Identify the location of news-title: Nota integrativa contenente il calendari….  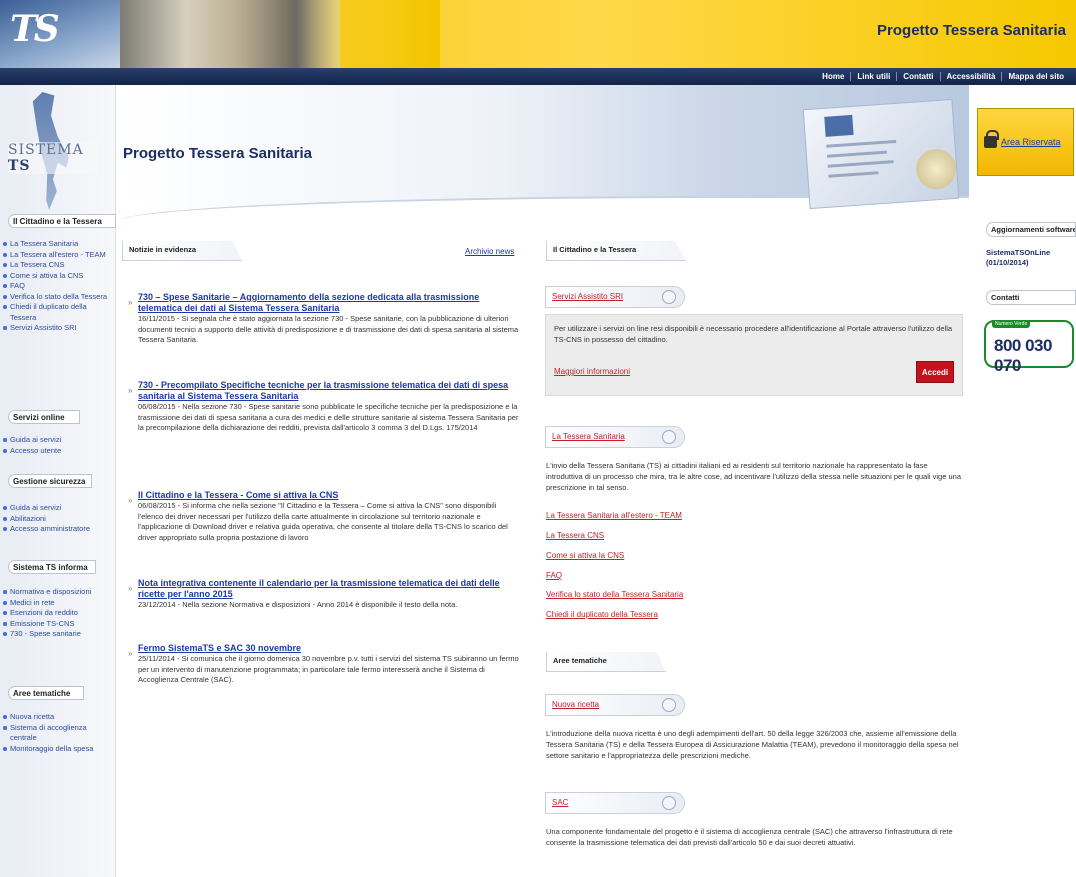
(329, 589).